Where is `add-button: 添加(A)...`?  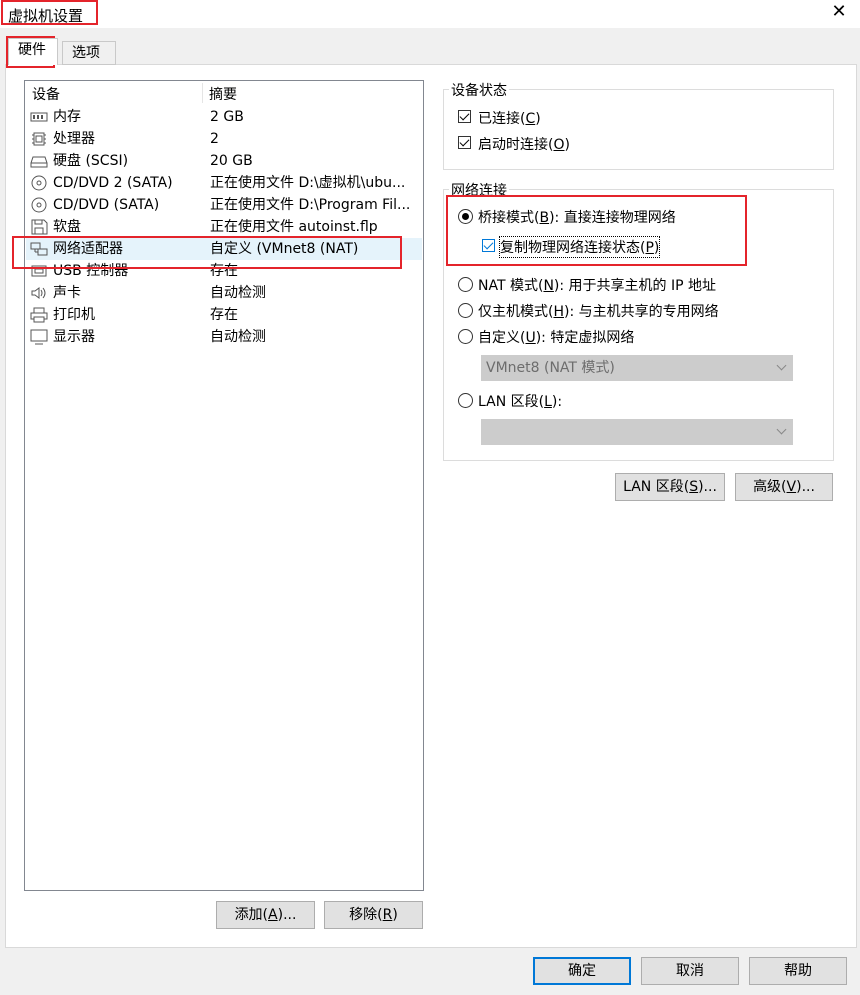 add-button: 添加(A)... is located at coordinates (265, 915).